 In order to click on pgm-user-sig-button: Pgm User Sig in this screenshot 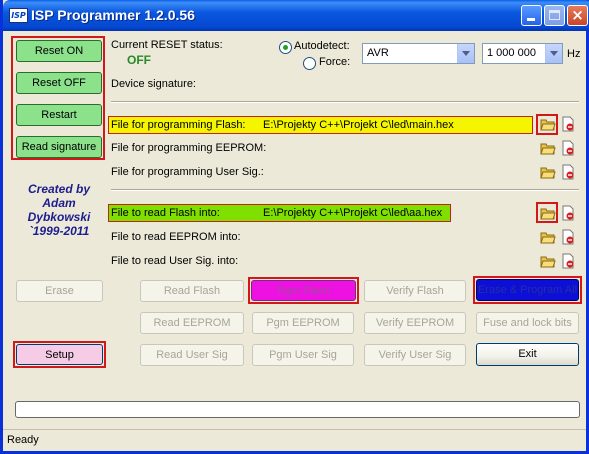, I will do `click(303, 355)`.